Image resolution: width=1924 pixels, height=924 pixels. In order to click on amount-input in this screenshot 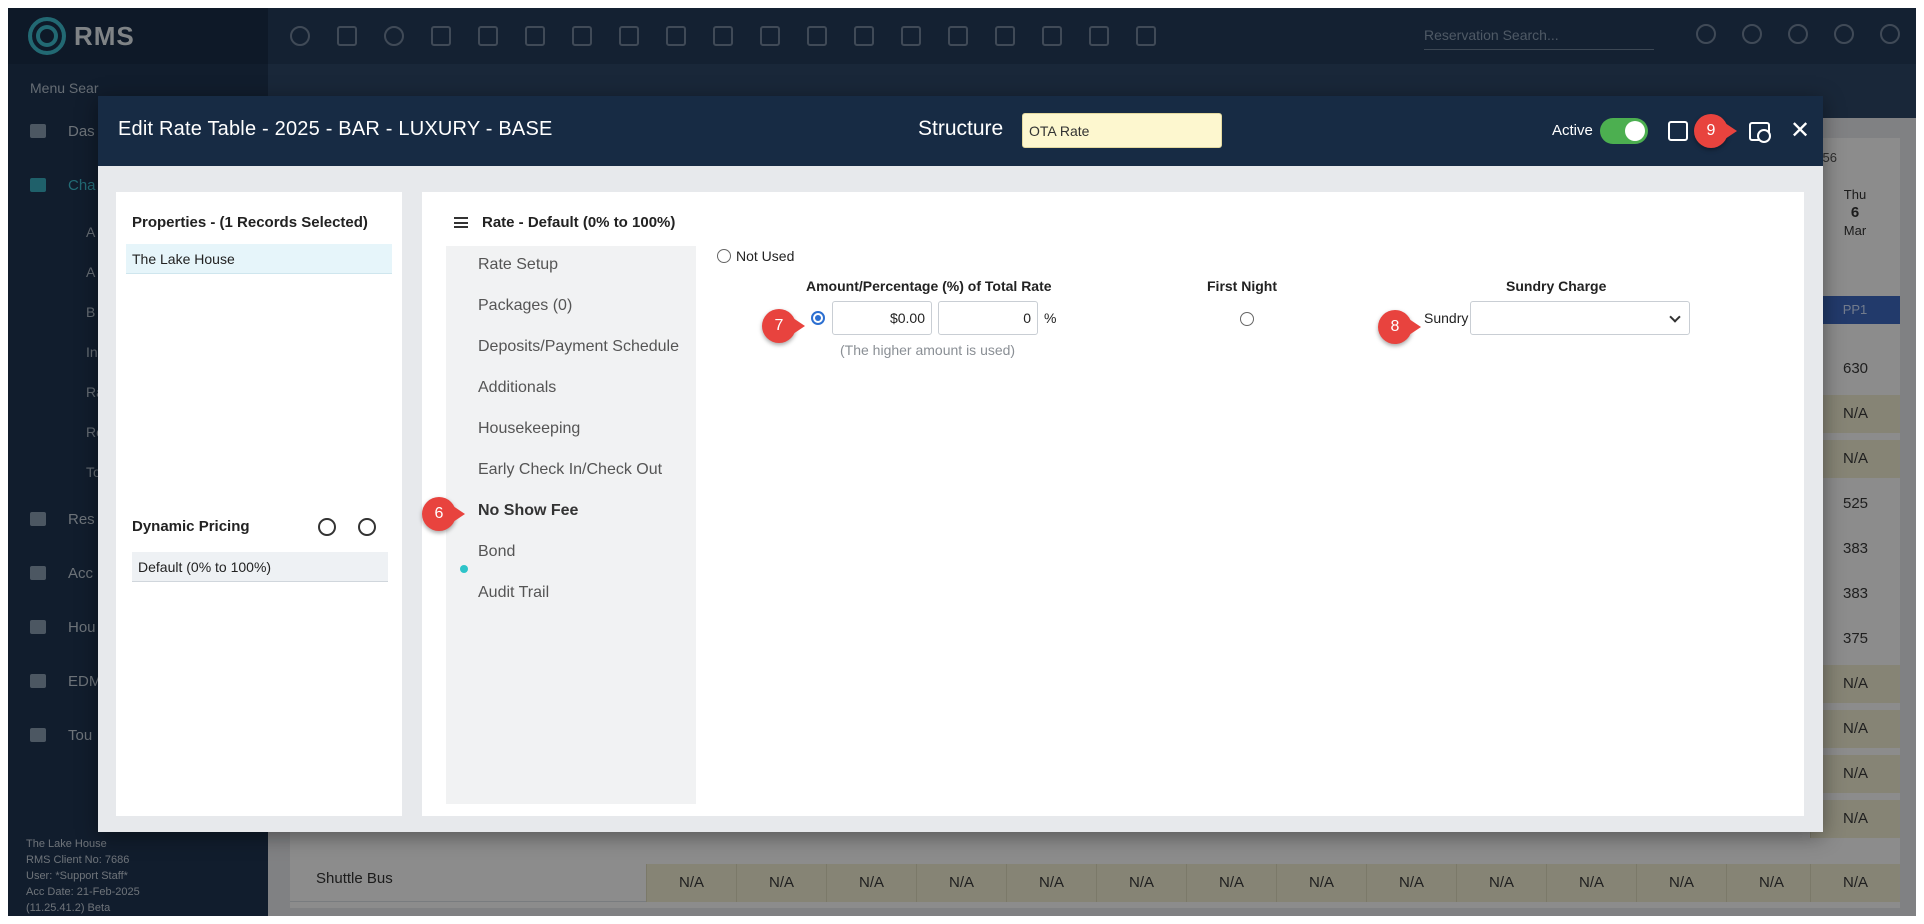, I will do `click(882, 318)`.